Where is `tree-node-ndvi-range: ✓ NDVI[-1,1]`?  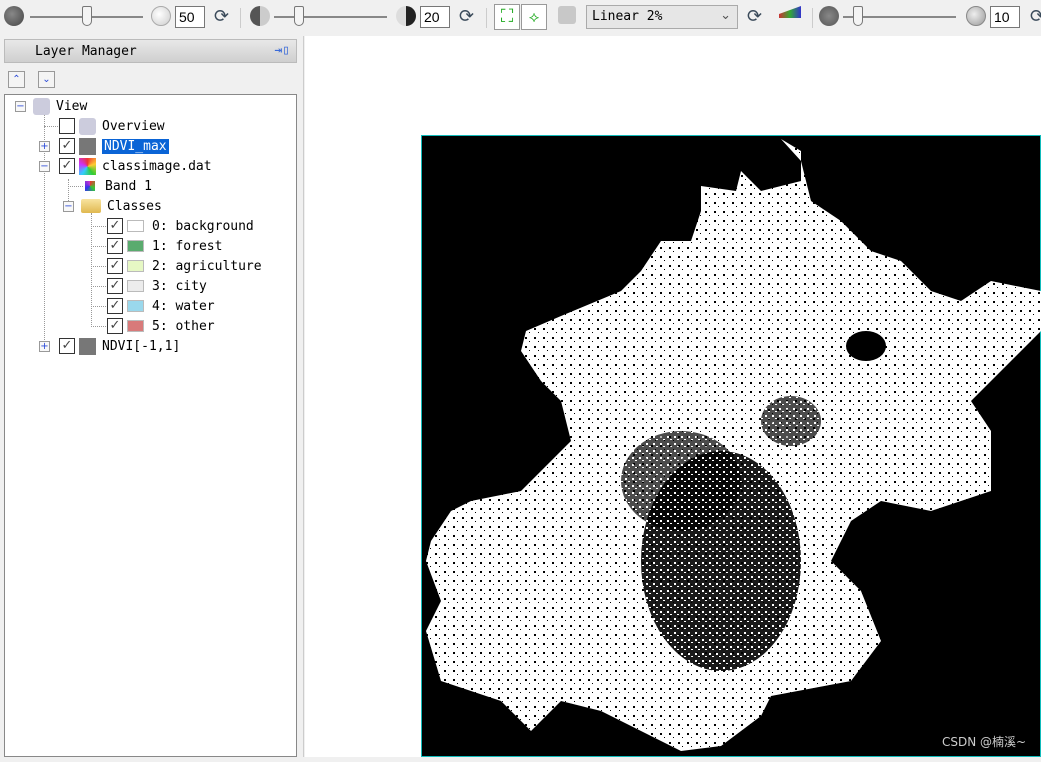 tree-node-ndvi-range: ✓ NDVI[-1,1] is located at coordinates (119, 346).